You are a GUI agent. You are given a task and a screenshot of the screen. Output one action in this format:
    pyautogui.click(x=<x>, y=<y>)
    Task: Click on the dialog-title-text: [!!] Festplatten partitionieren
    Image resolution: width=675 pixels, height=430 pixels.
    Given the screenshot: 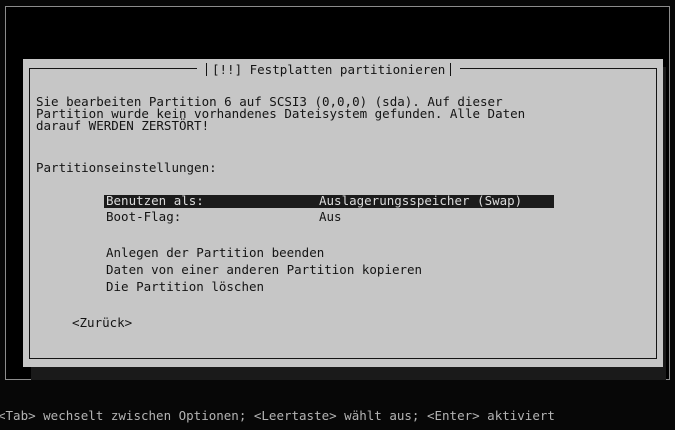 What is the action you would take?
    pyautogui.click(x=329, y=69)
    